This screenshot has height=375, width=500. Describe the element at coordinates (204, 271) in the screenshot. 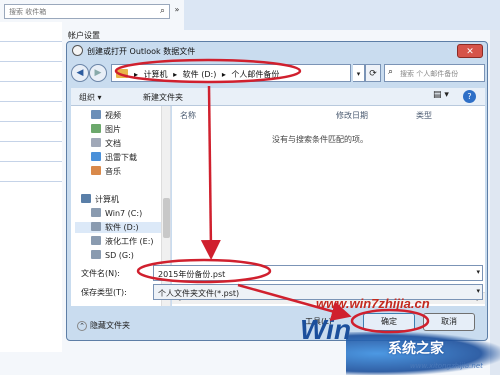

I see `highlight-ellipse-filename` at that location.